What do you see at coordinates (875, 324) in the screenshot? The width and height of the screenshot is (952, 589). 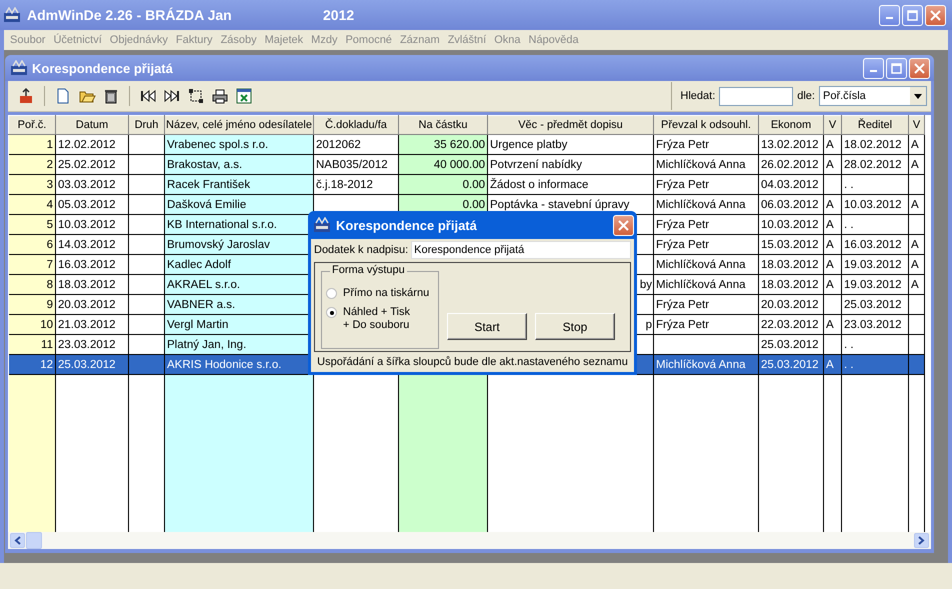 I see `table-cell: 23.03.2012` at bounding box center [875, 324].